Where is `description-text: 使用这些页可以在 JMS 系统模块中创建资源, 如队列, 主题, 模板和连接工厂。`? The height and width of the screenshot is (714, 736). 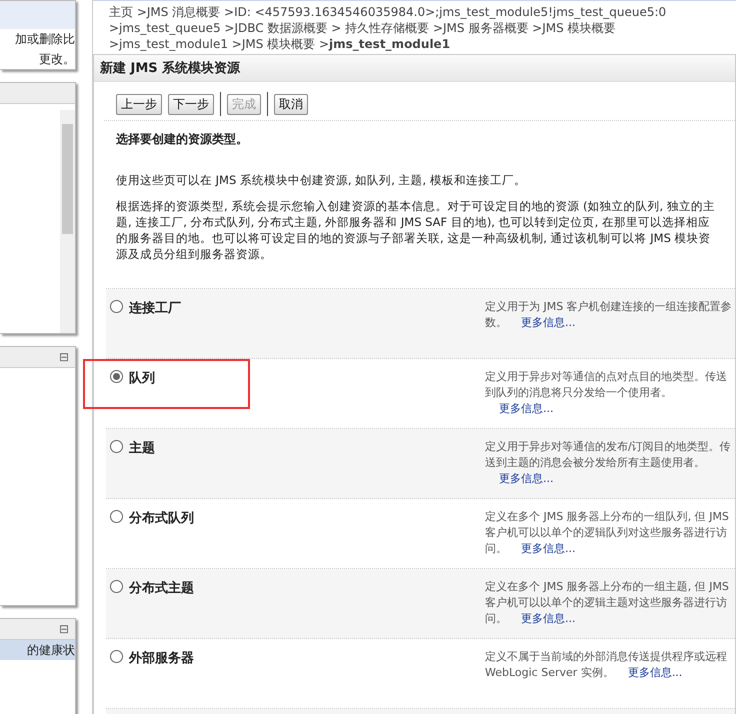
description-text: 使用这些页可以在 JMS 系统模块中创建资源, 如队列, 主题, 模板和连接工厂。 is located at coordinates (321, 180).